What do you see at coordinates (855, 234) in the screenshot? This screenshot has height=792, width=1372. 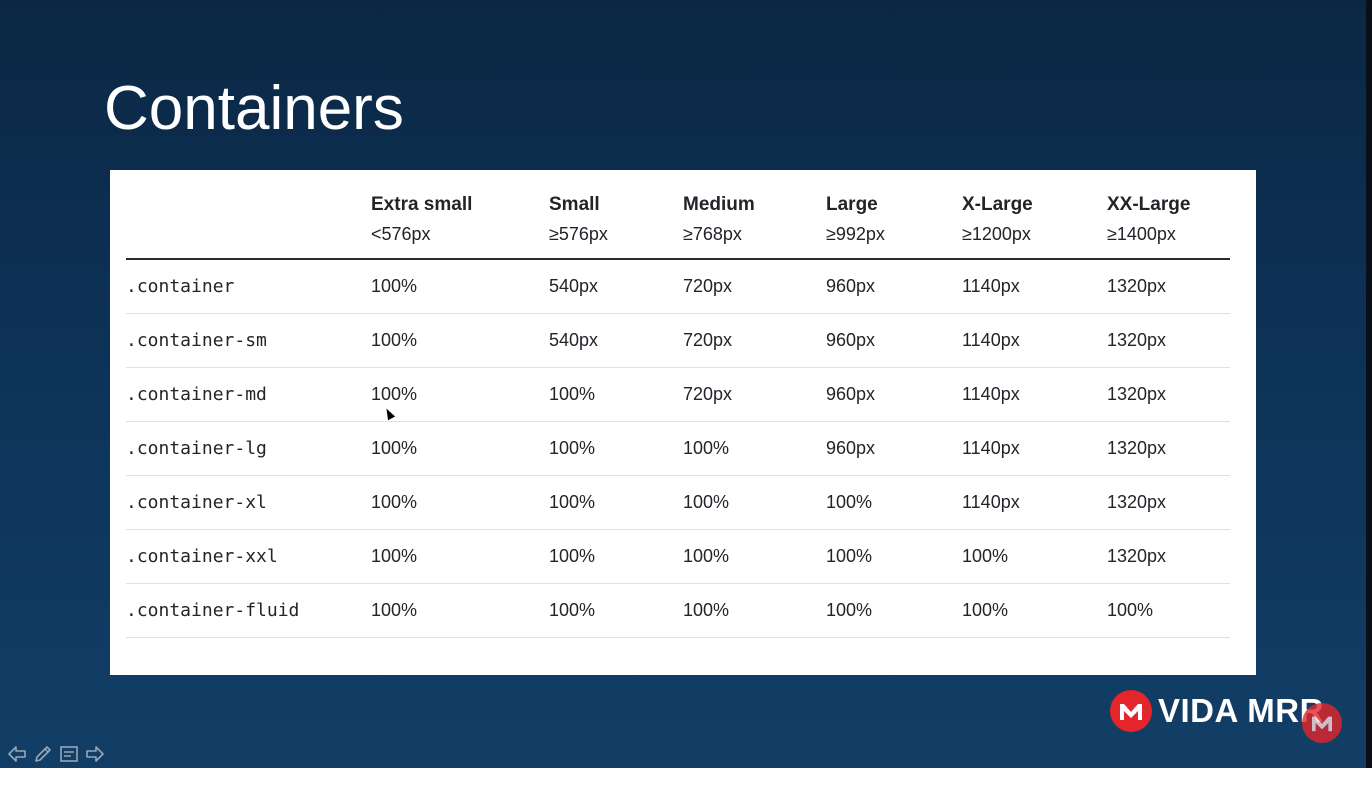 I see `column-range: ≥992px` at bounding box center [855, 234].